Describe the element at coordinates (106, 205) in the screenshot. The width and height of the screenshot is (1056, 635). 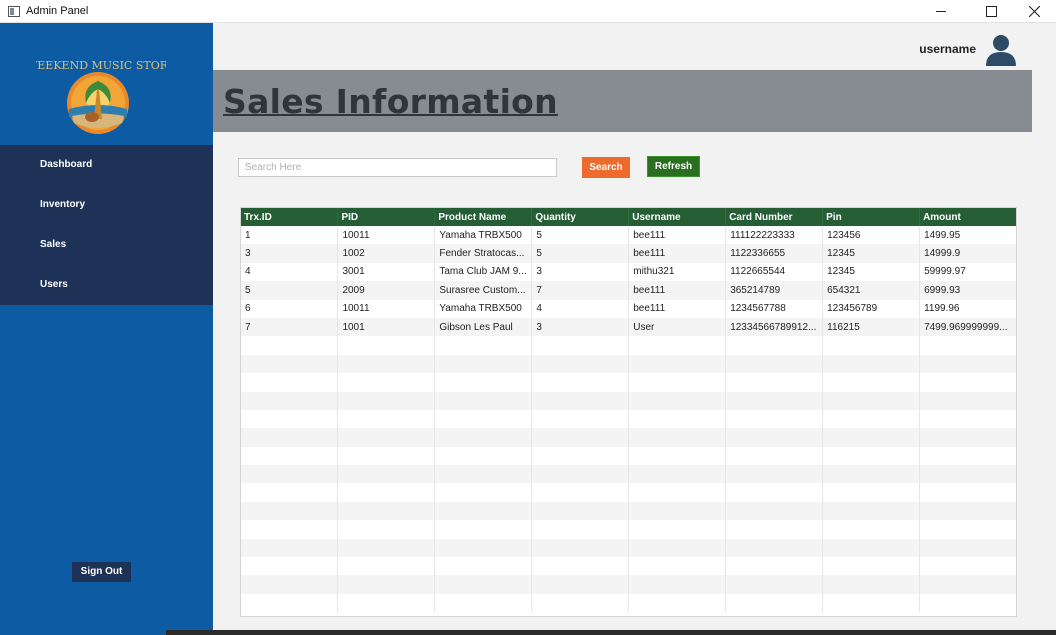
I see `sidebar-item-inventory: Inventory` at that location.